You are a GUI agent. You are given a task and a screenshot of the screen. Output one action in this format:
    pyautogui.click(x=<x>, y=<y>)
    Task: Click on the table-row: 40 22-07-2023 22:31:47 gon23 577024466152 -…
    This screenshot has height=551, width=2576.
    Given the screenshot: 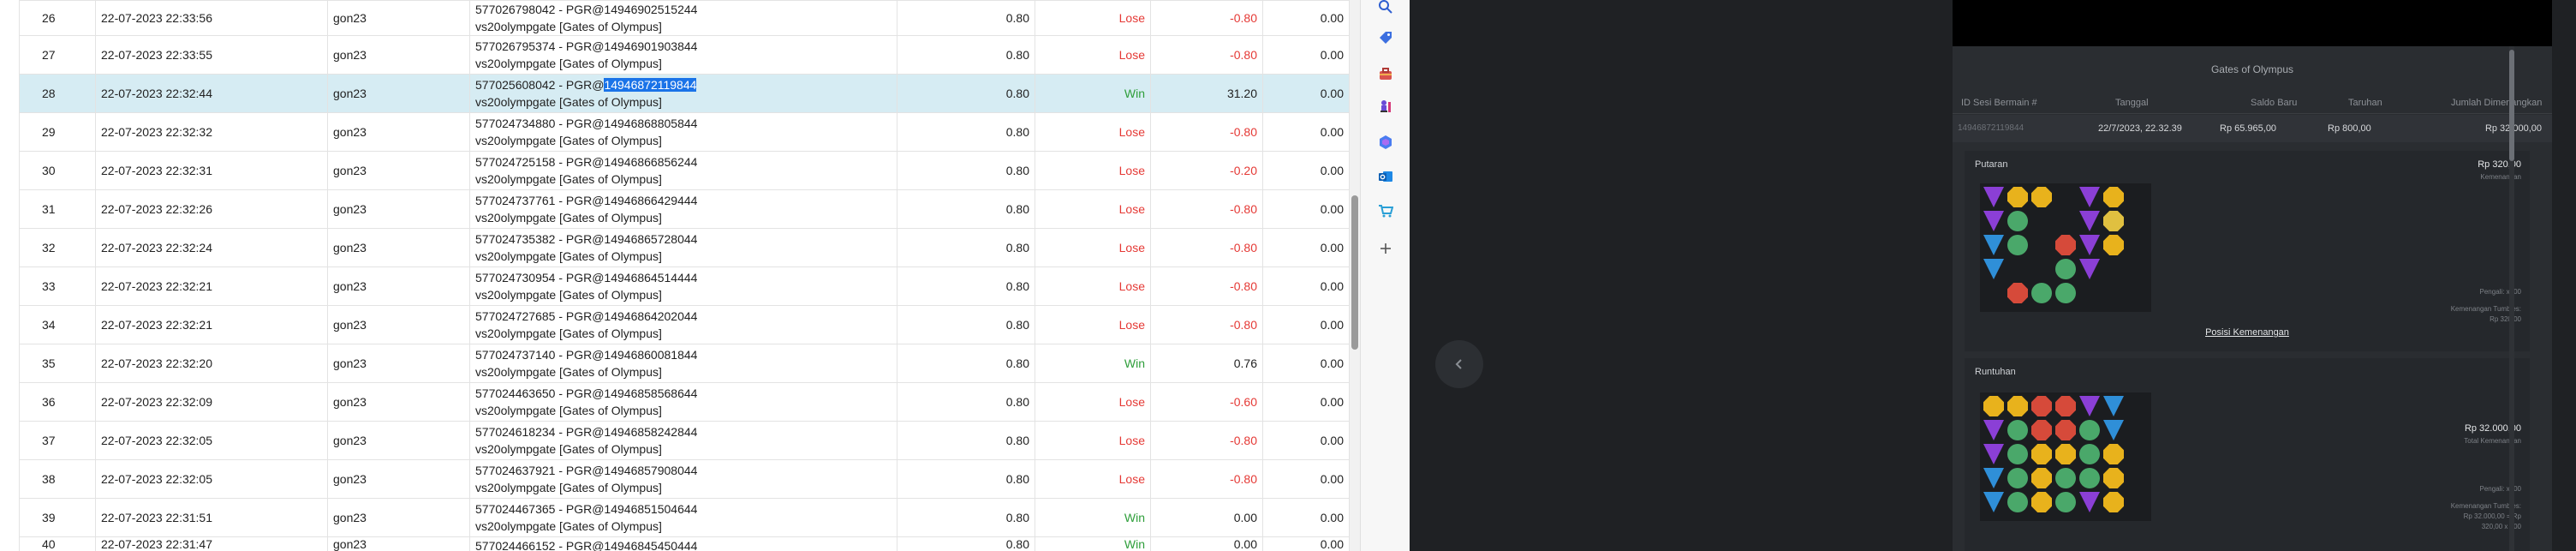 What is the action you would take?
    pyautogui.click(x=684, y=543)
    